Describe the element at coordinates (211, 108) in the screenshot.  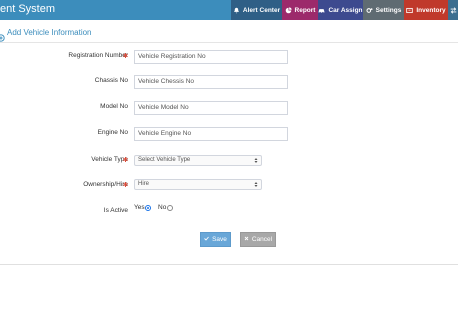
I see `model-input: Vehicle Model No` at that location.